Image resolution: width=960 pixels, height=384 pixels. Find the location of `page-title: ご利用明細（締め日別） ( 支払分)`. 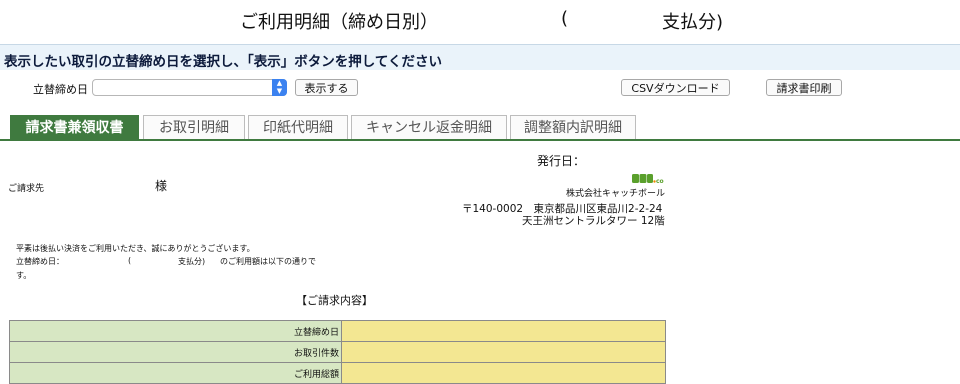

page-title: ご利用明細（締め日別） ( 支払分) is located at coordinates (480, 22).